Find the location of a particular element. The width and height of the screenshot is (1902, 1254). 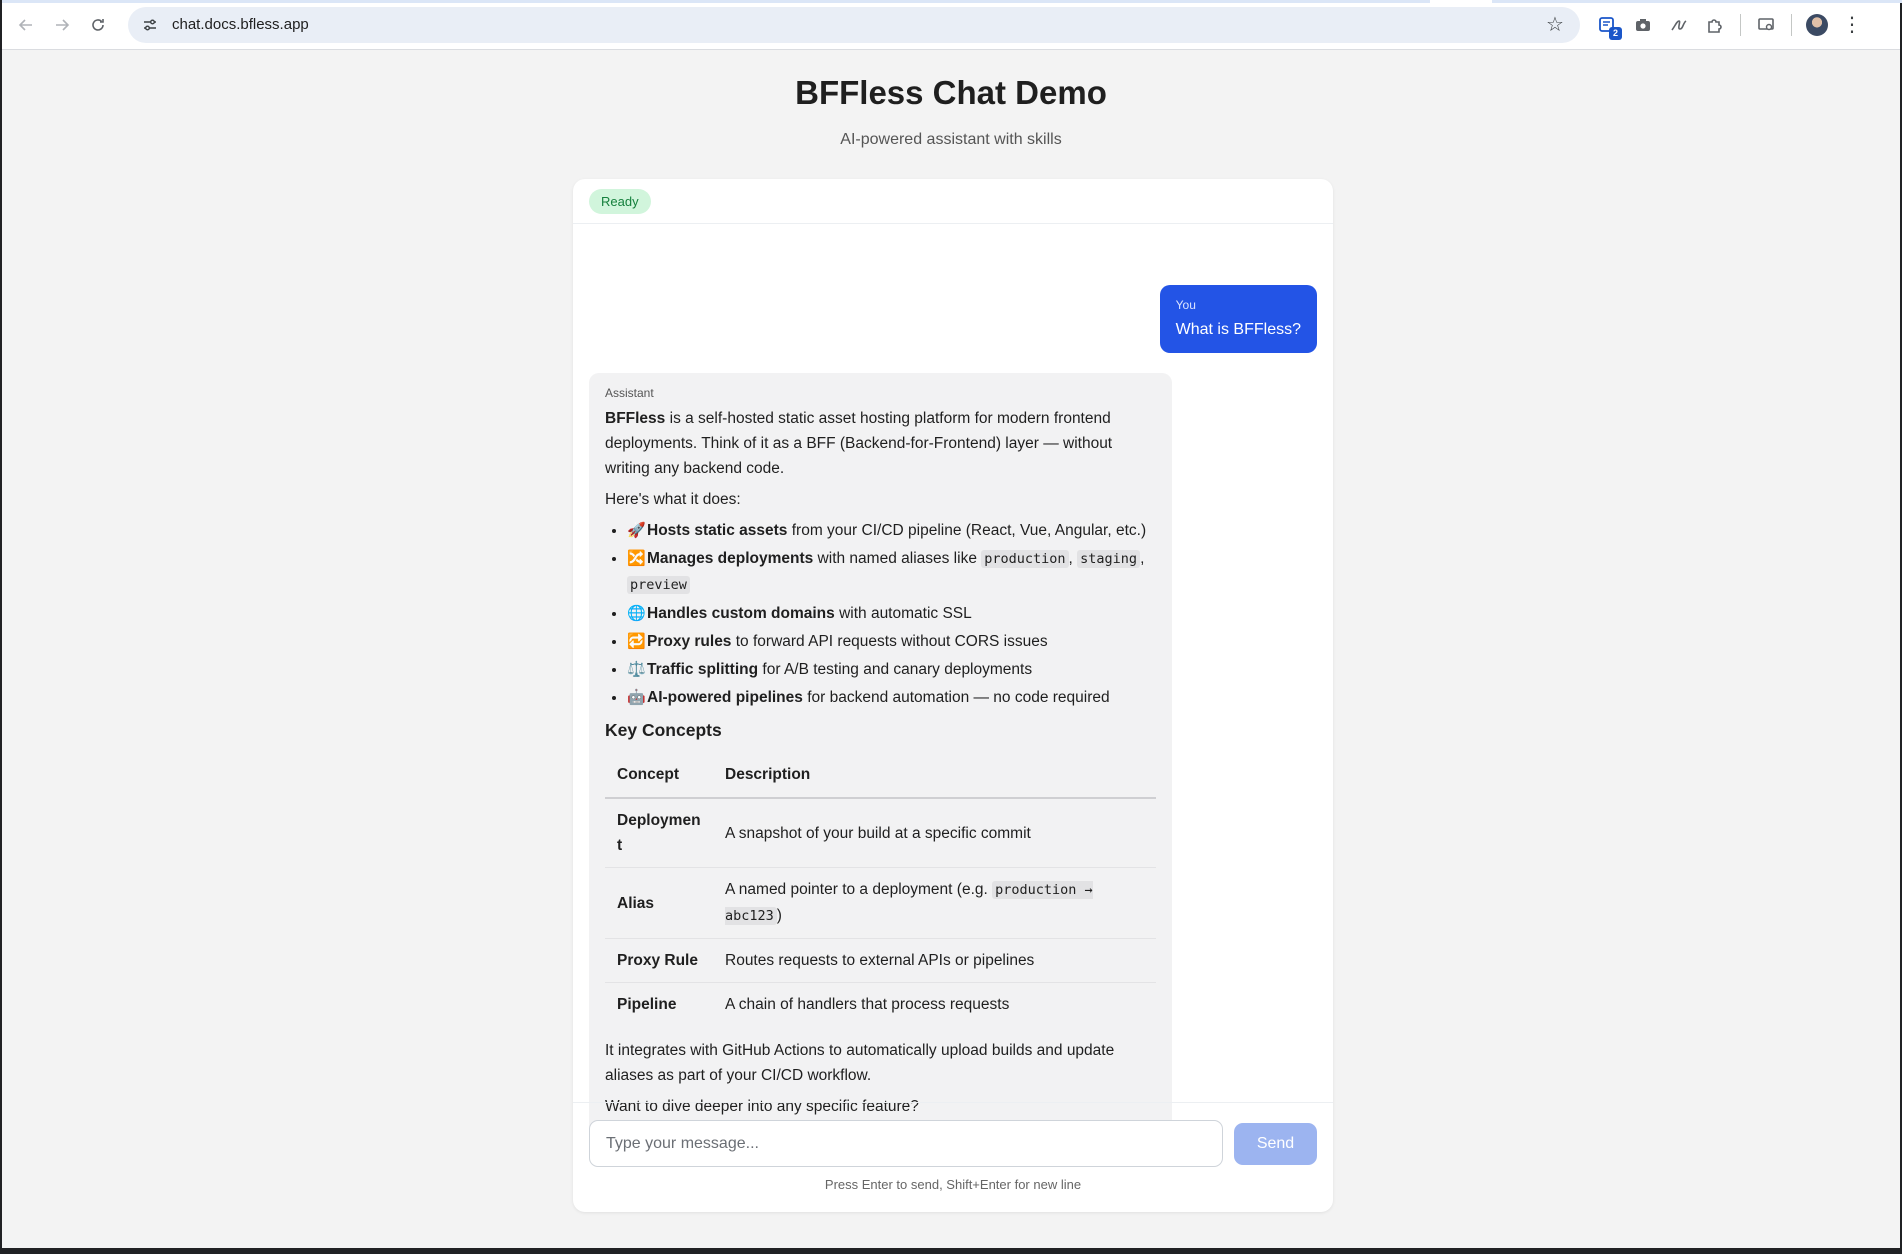

kebab-icon: ⋮ is located at coordinates (1852, 24).